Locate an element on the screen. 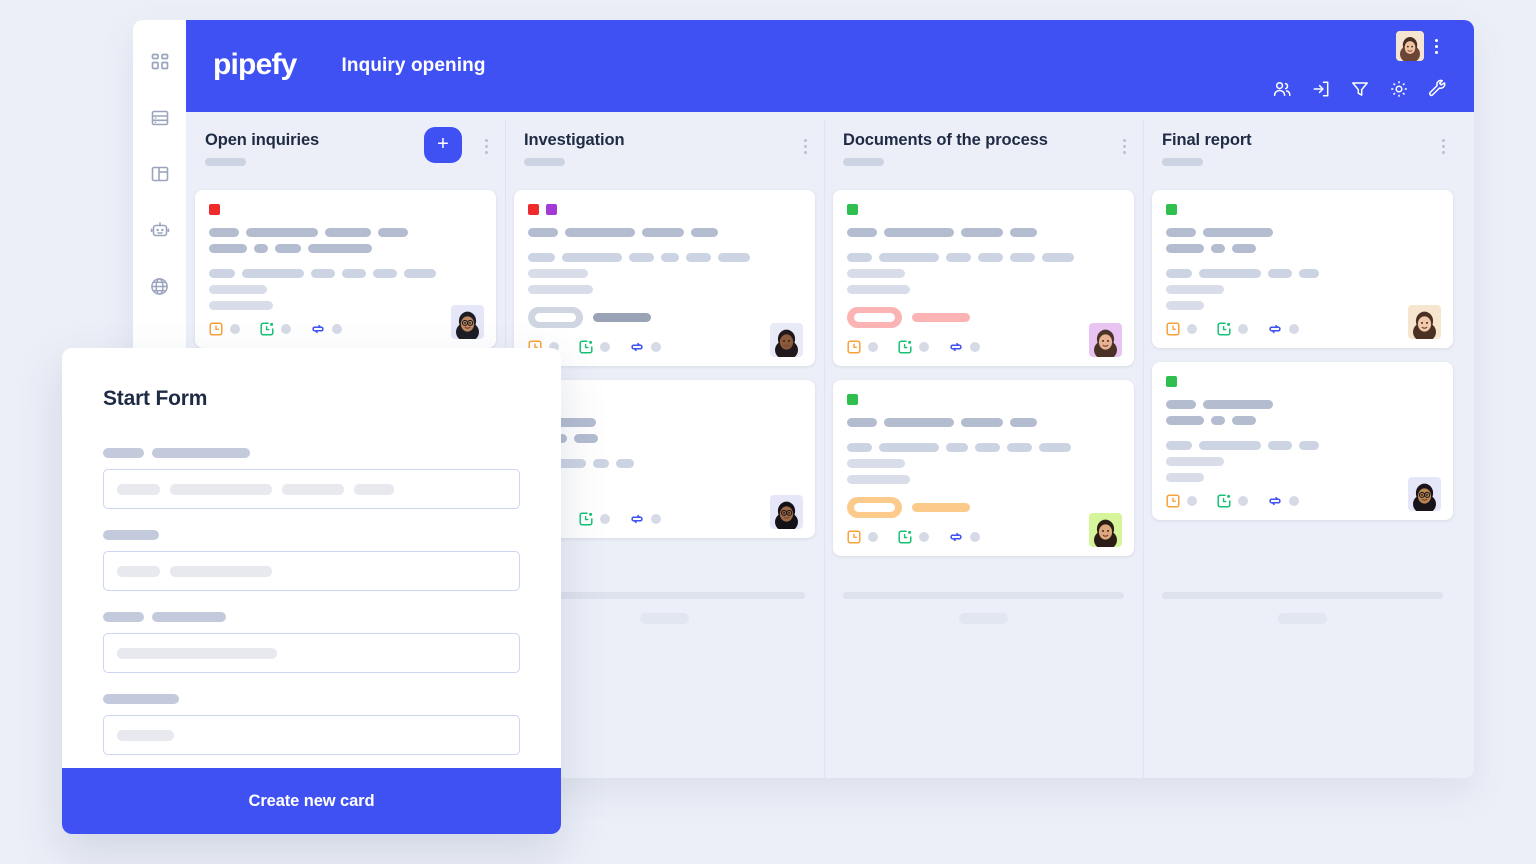  create-new-card-button: Create new card is located at coordinates (311, 801).